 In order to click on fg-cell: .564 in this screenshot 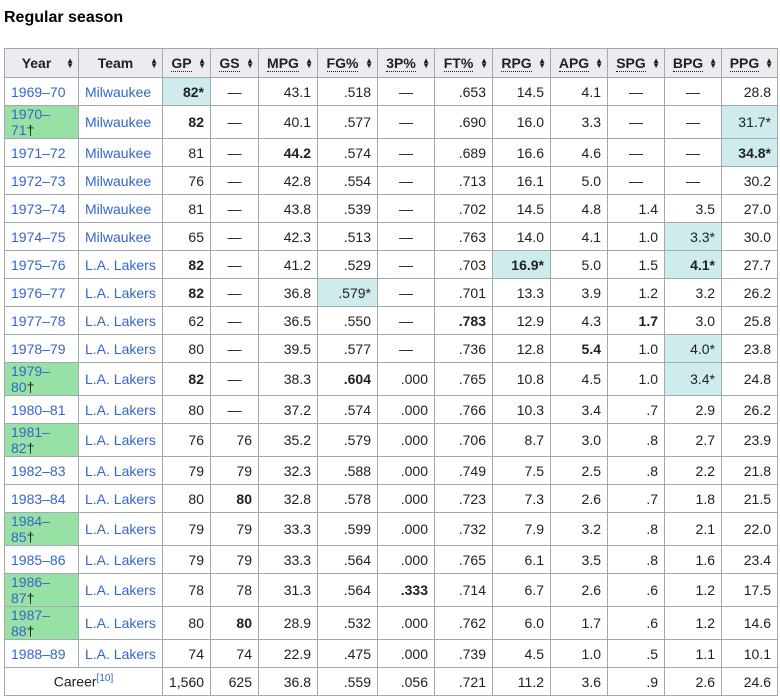, I will do `click(347, 559)`.